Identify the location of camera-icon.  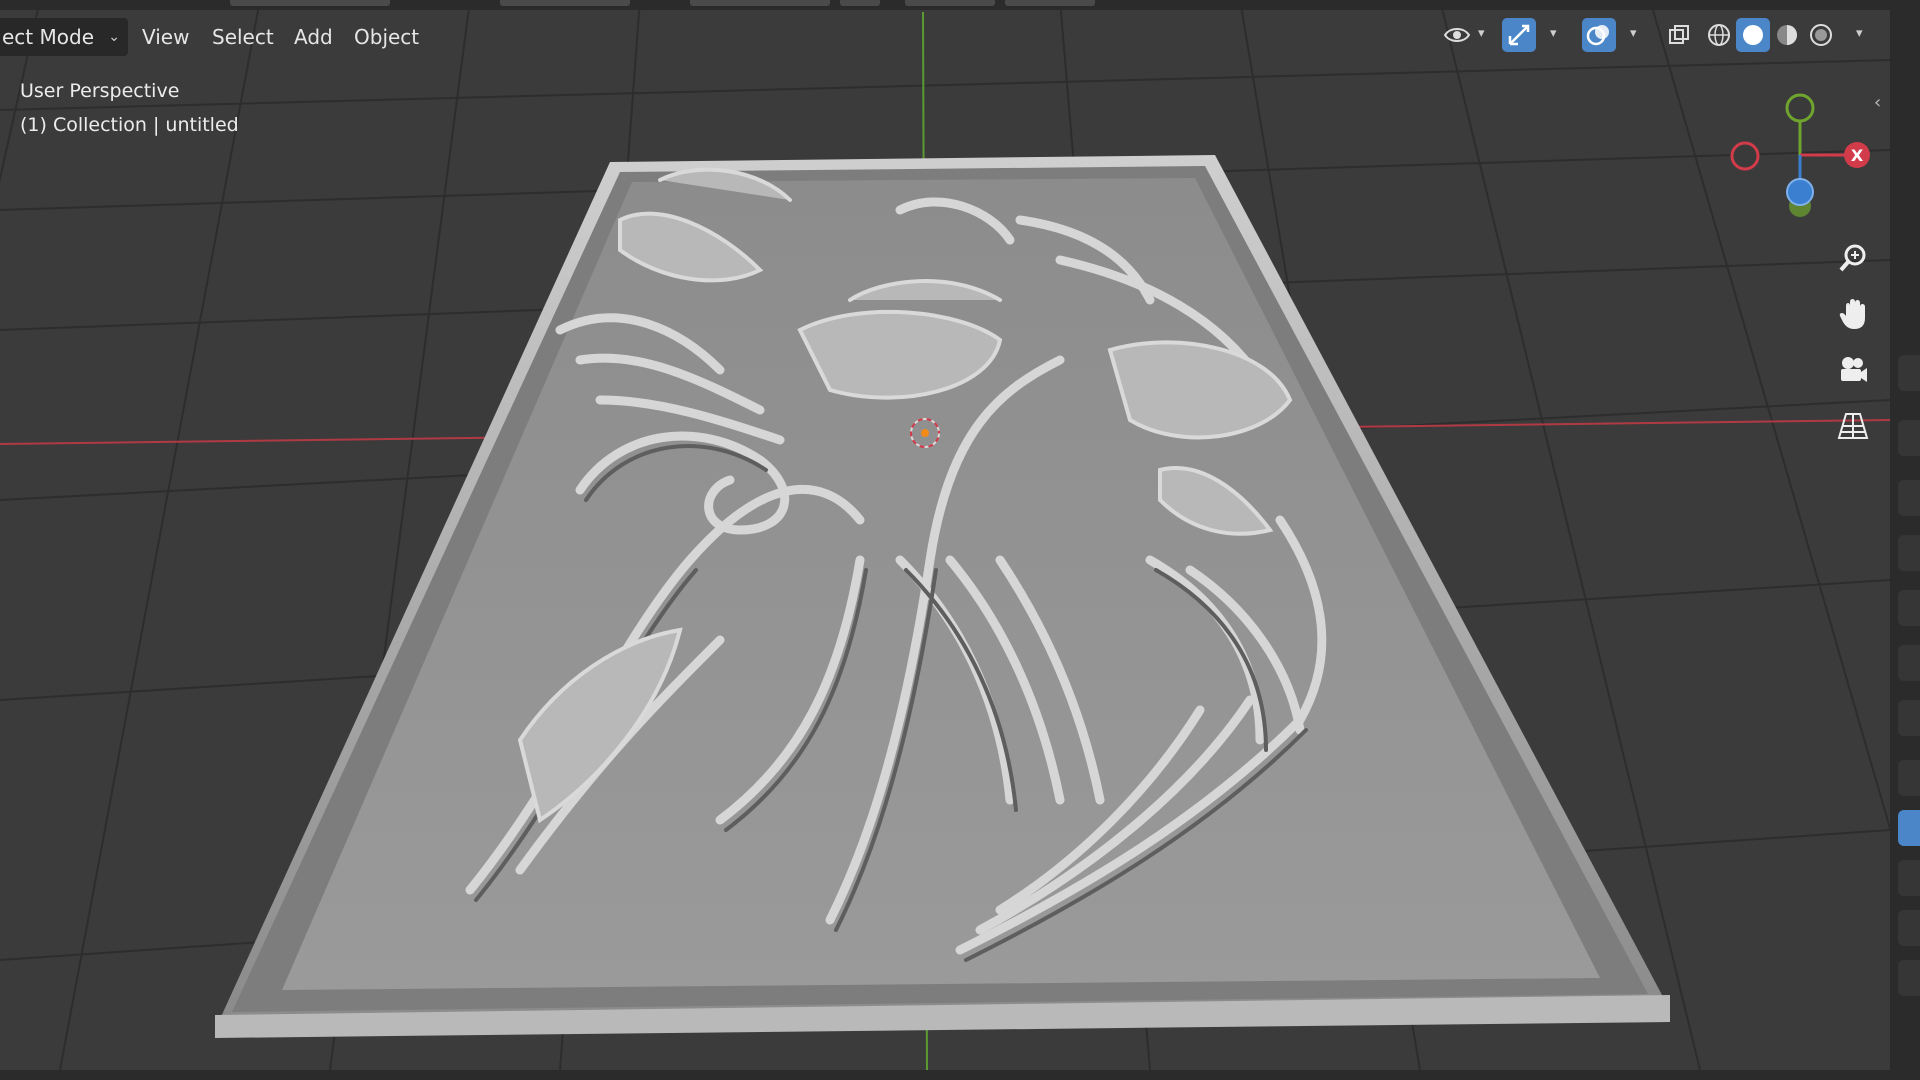
(1853, 370).